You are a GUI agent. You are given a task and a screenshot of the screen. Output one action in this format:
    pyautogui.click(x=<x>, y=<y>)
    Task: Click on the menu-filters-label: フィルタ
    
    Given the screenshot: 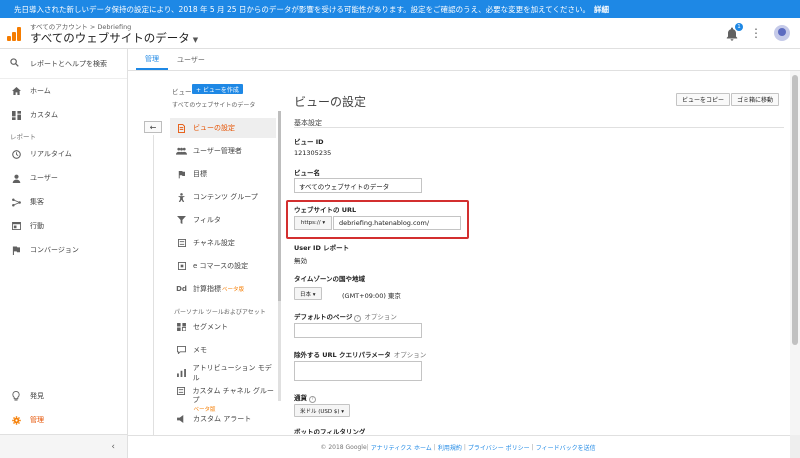 What is the action you would take?
    pyautogui.click(x=207, y=220)
    